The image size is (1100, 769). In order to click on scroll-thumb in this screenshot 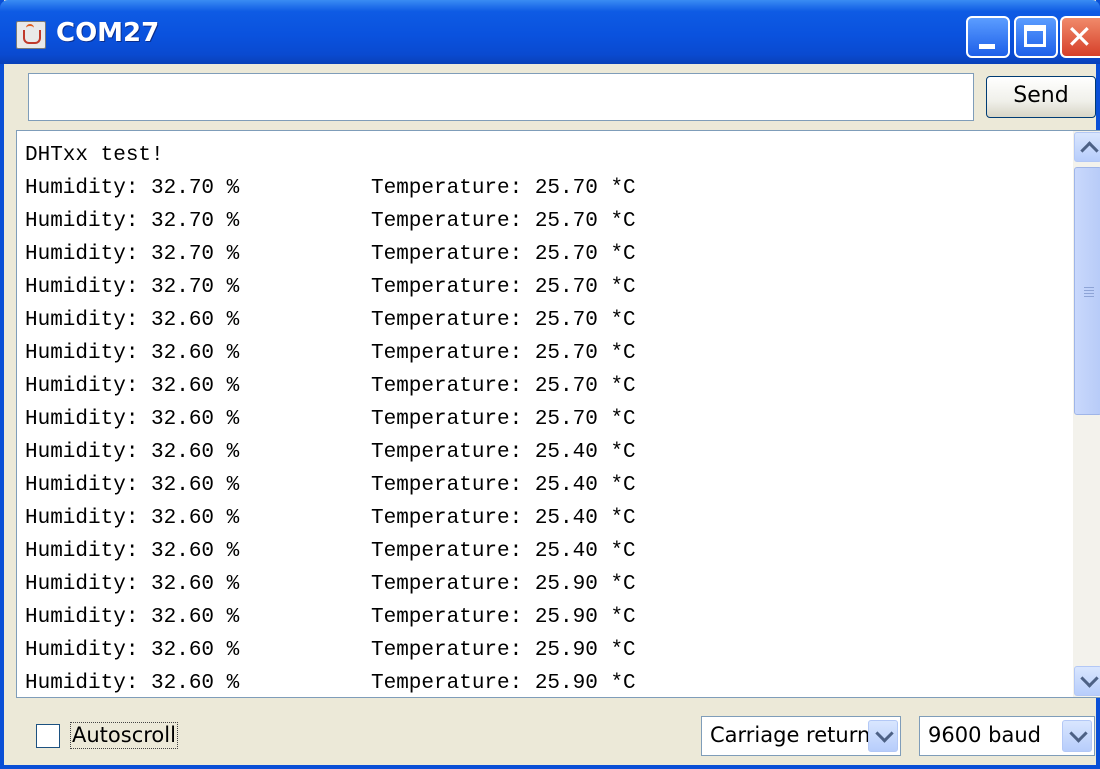, I will do `click(1087, 291)`.